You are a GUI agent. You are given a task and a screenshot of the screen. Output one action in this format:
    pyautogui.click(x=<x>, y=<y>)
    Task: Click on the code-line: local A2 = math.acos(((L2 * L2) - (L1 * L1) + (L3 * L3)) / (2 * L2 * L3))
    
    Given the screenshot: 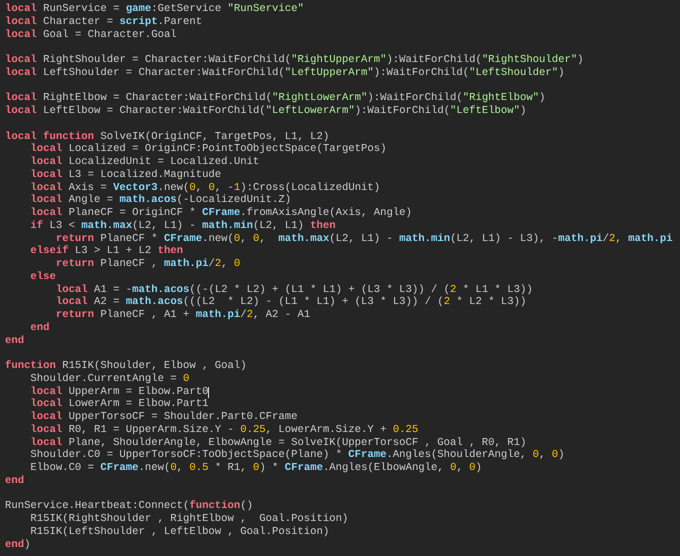 What is the action you would take?
    pyautogui.click(x=290, y=302)
    